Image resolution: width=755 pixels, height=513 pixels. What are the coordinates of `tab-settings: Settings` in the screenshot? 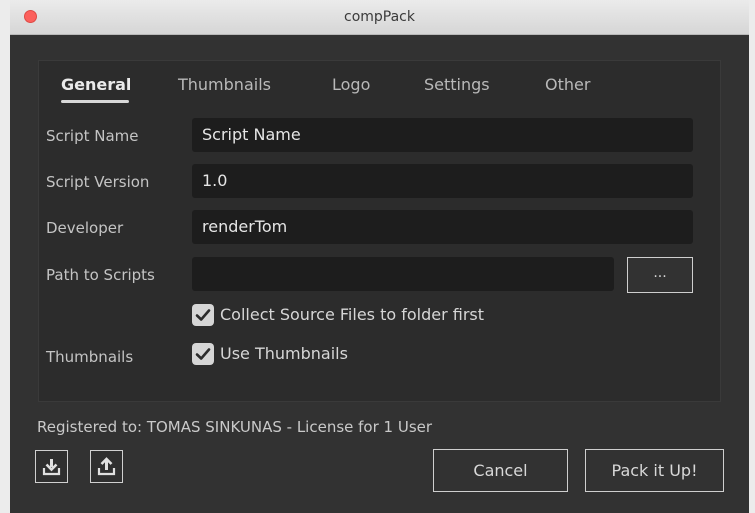 It's located at (457, 84).